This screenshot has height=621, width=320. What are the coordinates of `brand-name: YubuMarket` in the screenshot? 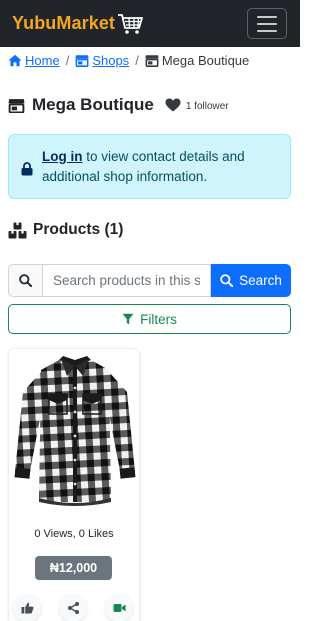 It's located at (64, 23).